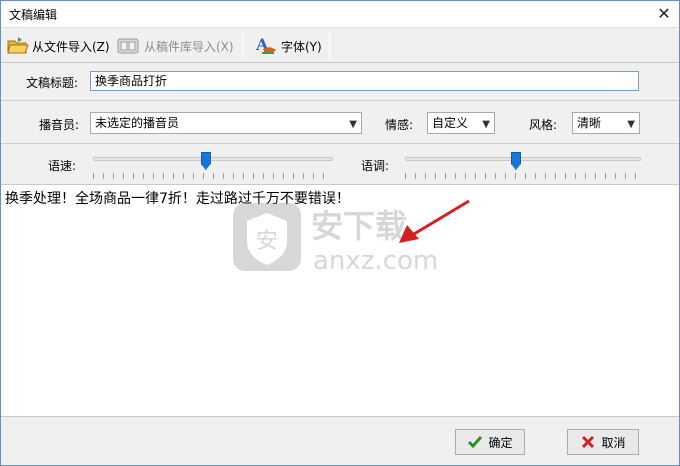  Describe the element at coordinates (226, 123) in the screenshot. I see `announcer-select: 未选定的播音员 ▼` at that location.